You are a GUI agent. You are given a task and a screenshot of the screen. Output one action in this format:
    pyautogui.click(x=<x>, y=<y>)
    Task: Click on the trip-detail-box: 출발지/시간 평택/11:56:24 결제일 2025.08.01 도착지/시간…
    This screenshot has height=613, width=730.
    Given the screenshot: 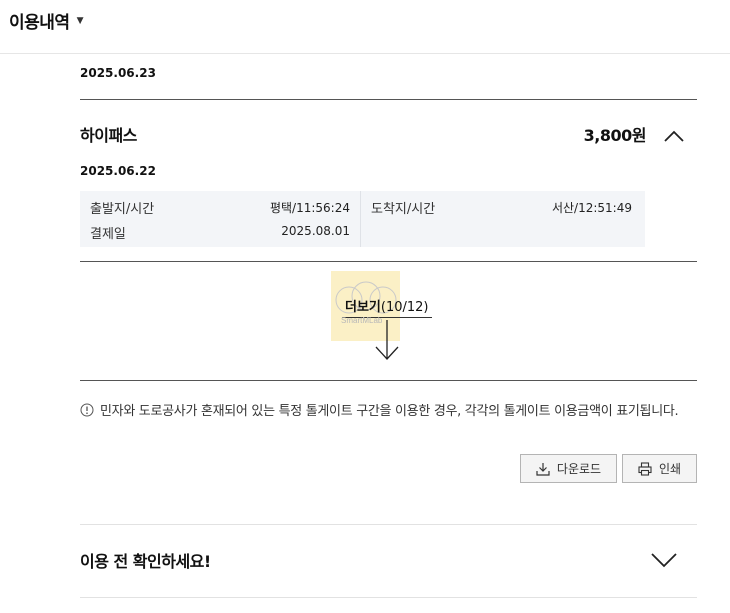 What is the action you would take?
    pyautogui.click(x=362, y=219)
    